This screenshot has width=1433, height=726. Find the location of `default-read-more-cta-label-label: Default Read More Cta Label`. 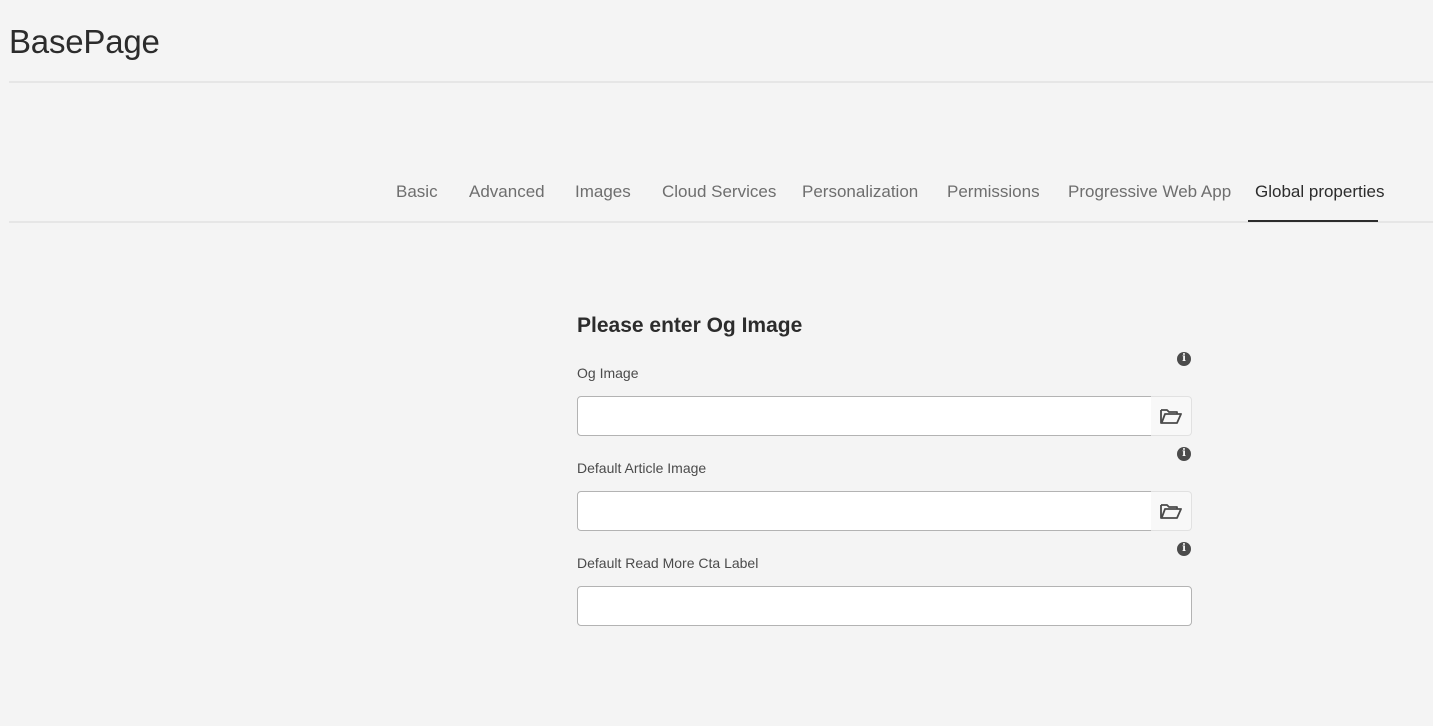

default-read-more-cta-label-label: Default Read More Cta Label is located at coordinates (668, 563).